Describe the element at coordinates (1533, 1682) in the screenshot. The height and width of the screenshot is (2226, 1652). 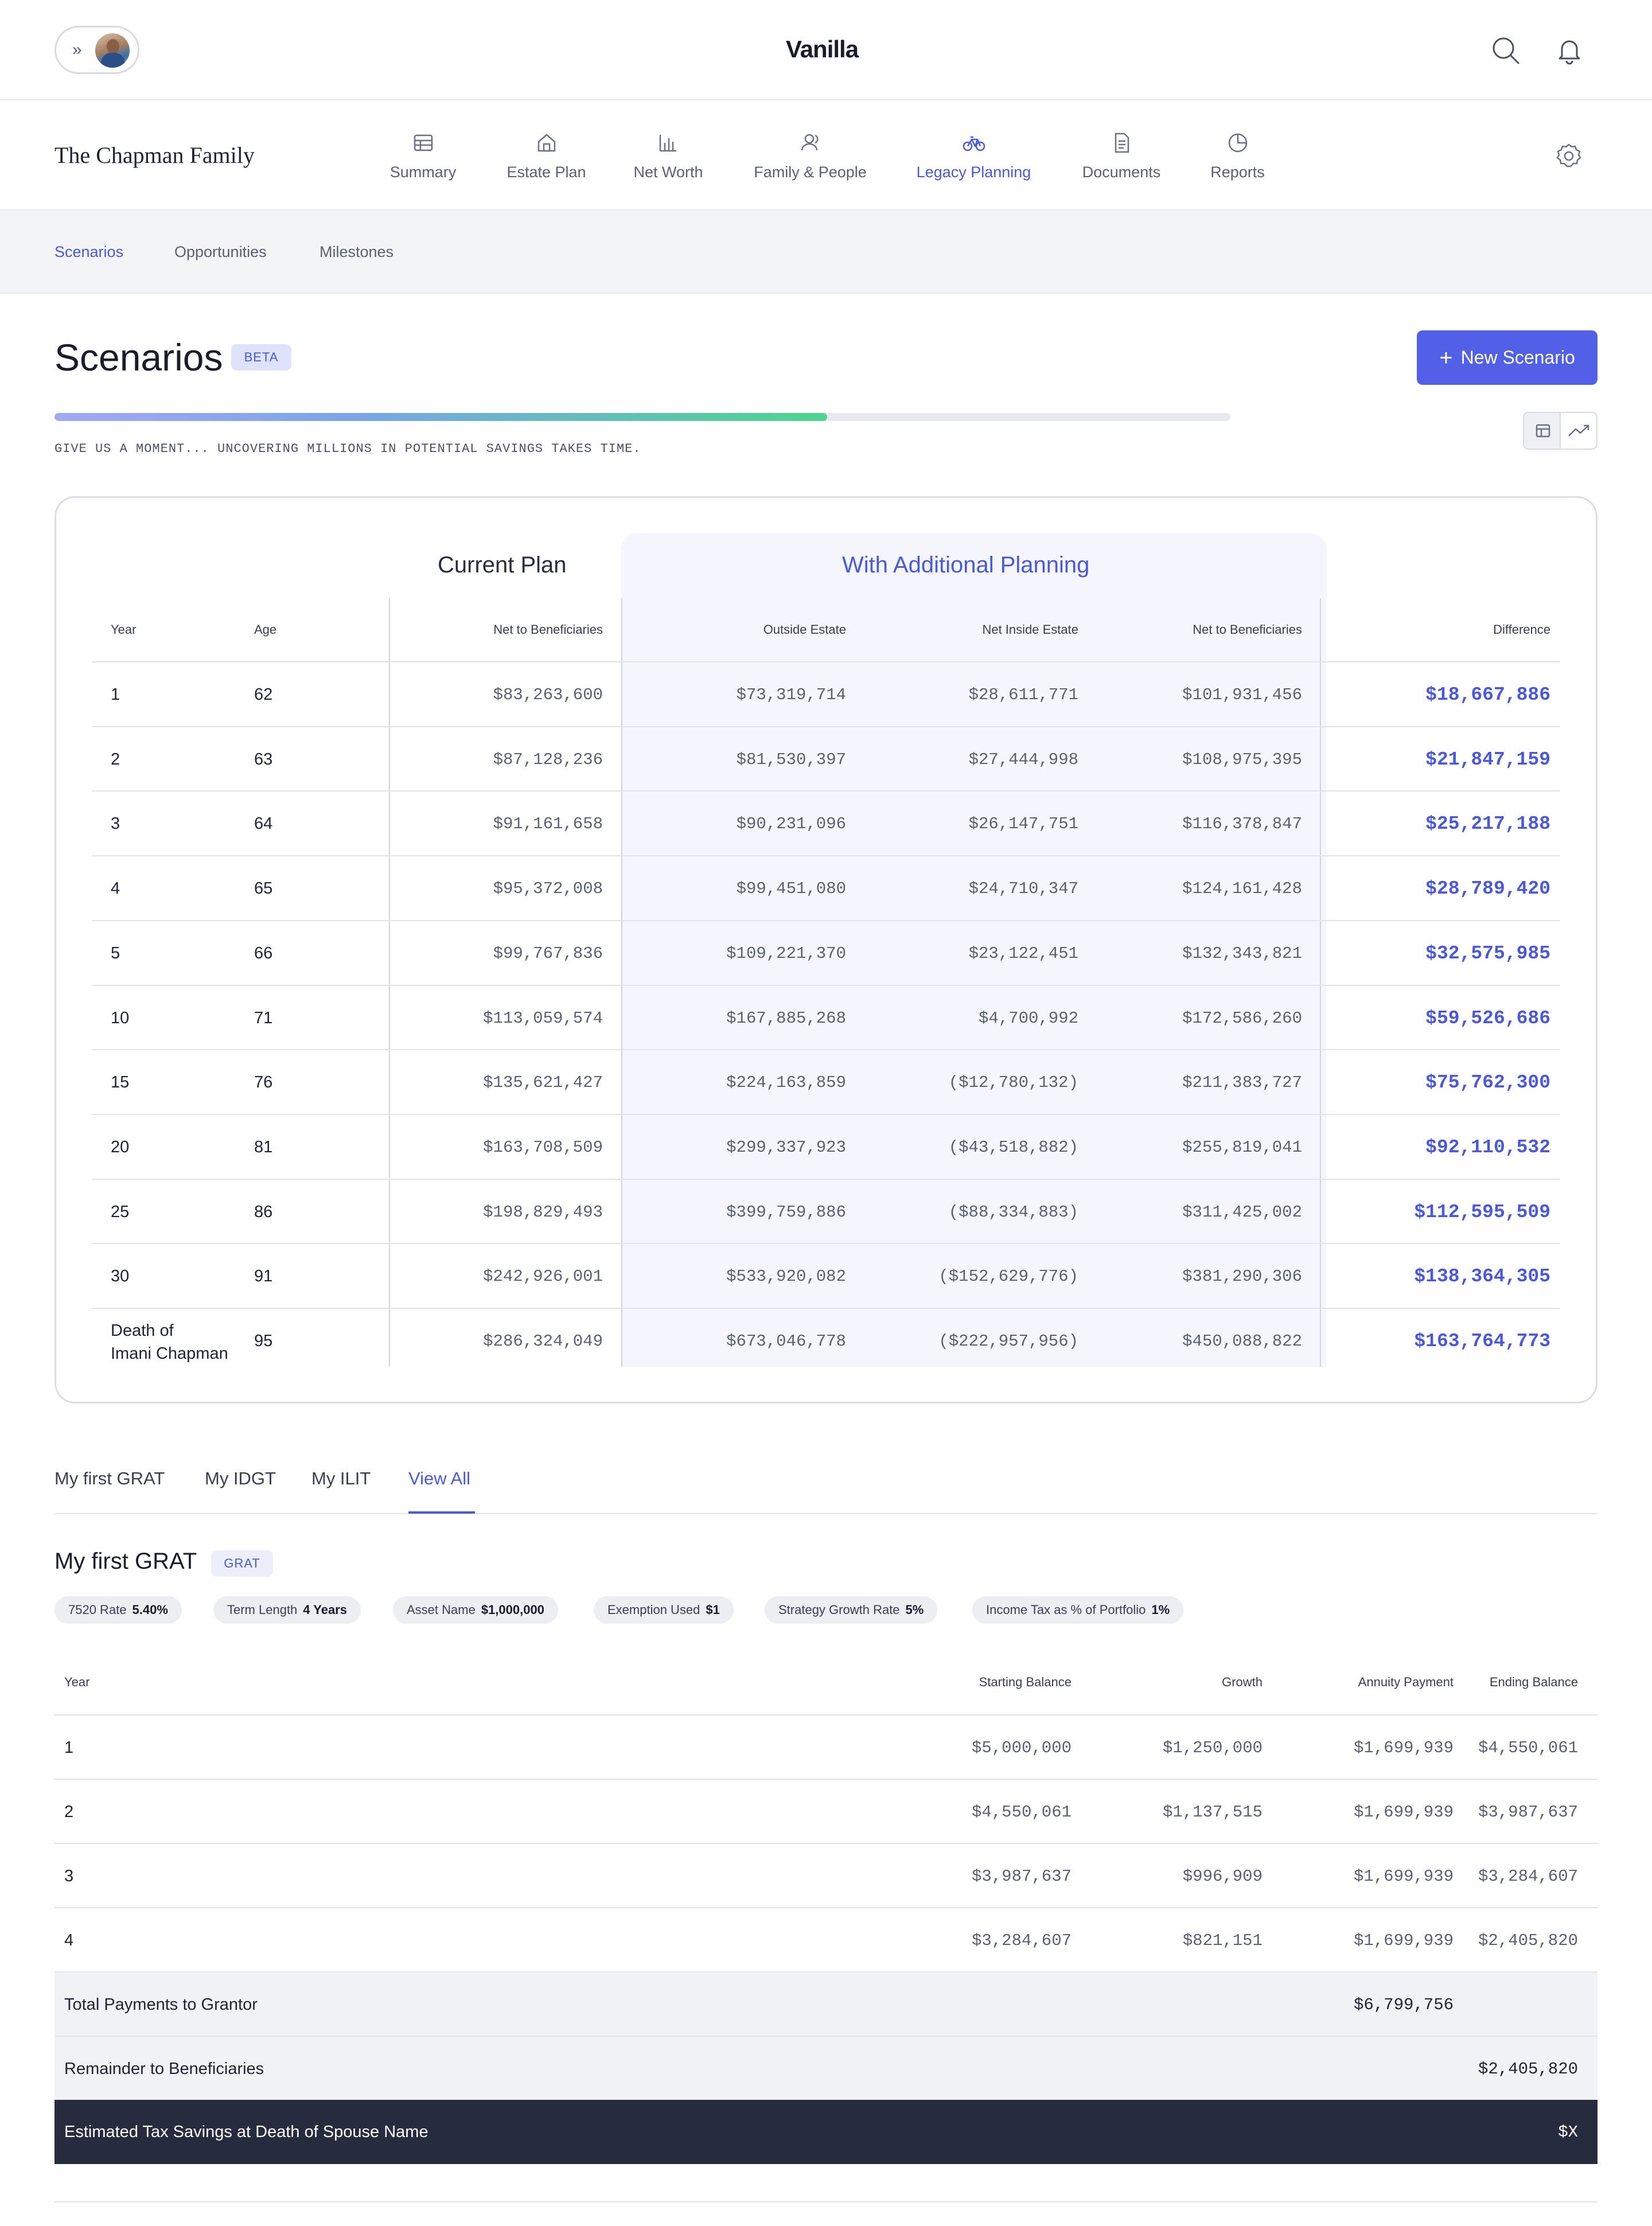
I see `grat-header-ending-balance: Ending Balance` at that location.